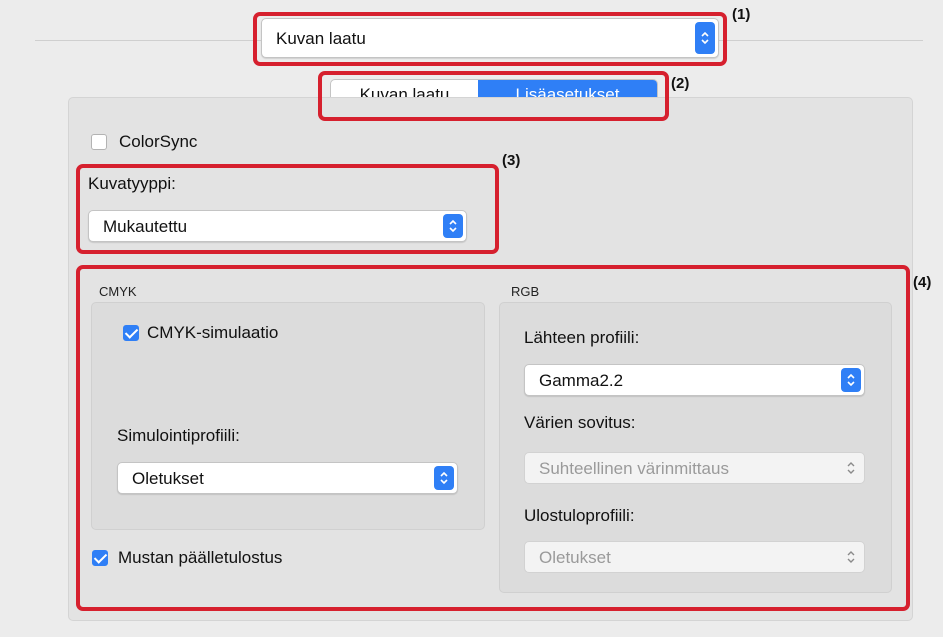 The width and height of the screenshot is (943, 637). What do you see at coordinates (922, 282) in the screenshot?
I see `callout-4: (4)` at bounding box center [922, 282].